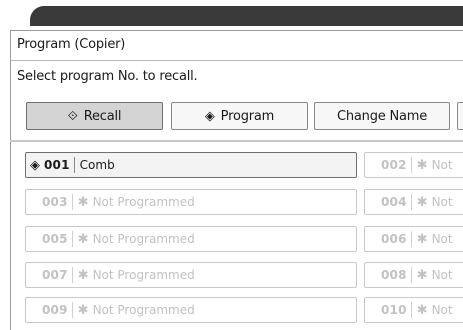 The image size is (463, 330). I want to click on program-slot-010: 010 ✱ Not, so click(413, 310).